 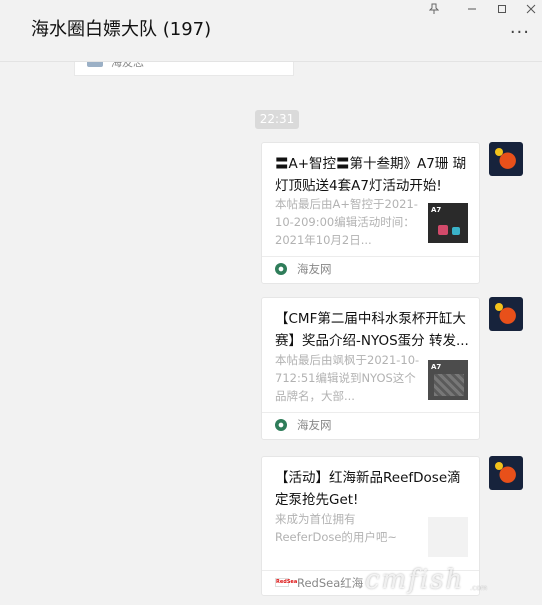 What do you see at coordinates (330, 583) in the screenshot?
I see `card-source: RedSea红海` at bounding box center [330, 583].